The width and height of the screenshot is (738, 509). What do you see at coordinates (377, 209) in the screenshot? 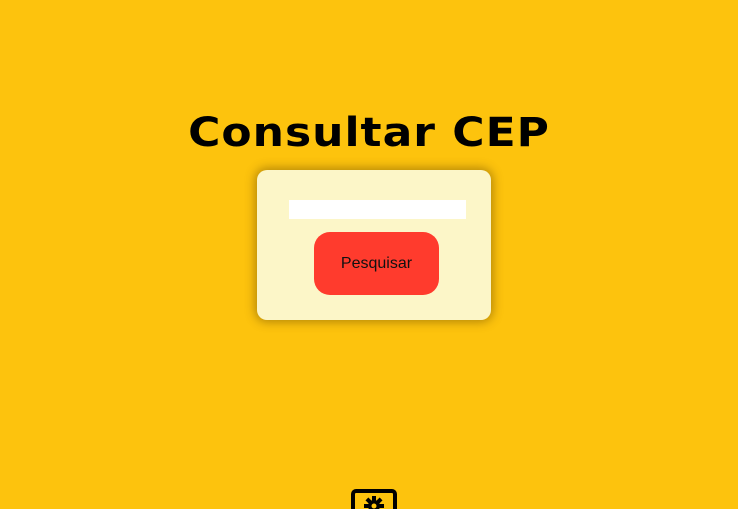
I see `cep-input` at bounding box center [377, 209].